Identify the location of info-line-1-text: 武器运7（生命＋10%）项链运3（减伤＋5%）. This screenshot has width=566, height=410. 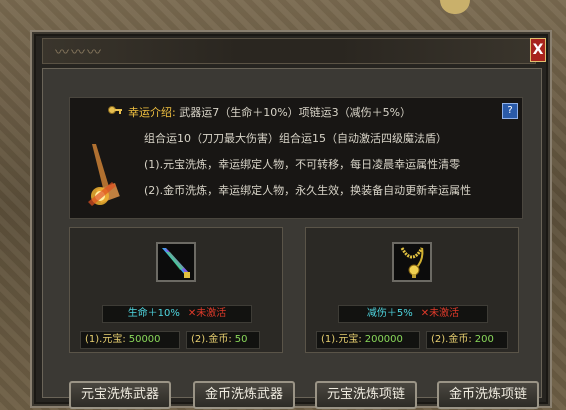
(295, 112).